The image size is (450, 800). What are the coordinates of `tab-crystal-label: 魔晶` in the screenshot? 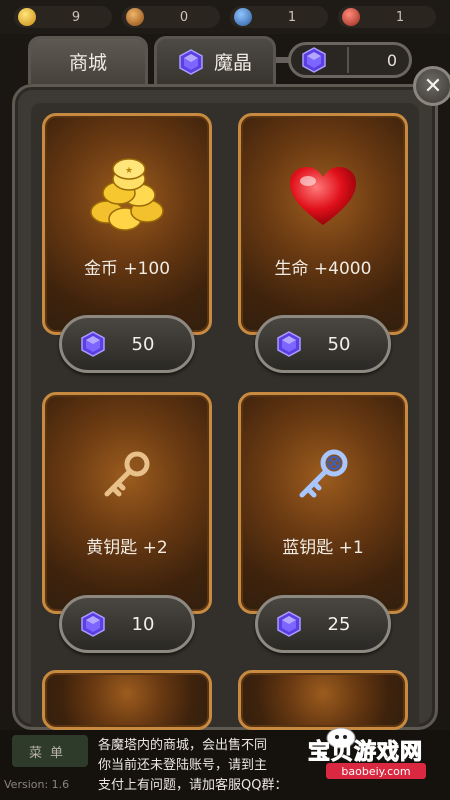 It's located at (232, 63).